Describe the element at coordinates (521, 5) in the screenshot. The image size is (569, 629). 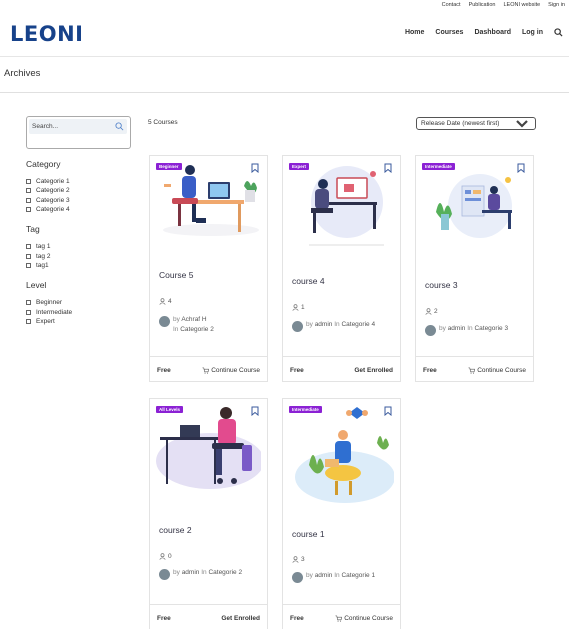
I see `leoni-website-link: LEONI website` at that location.